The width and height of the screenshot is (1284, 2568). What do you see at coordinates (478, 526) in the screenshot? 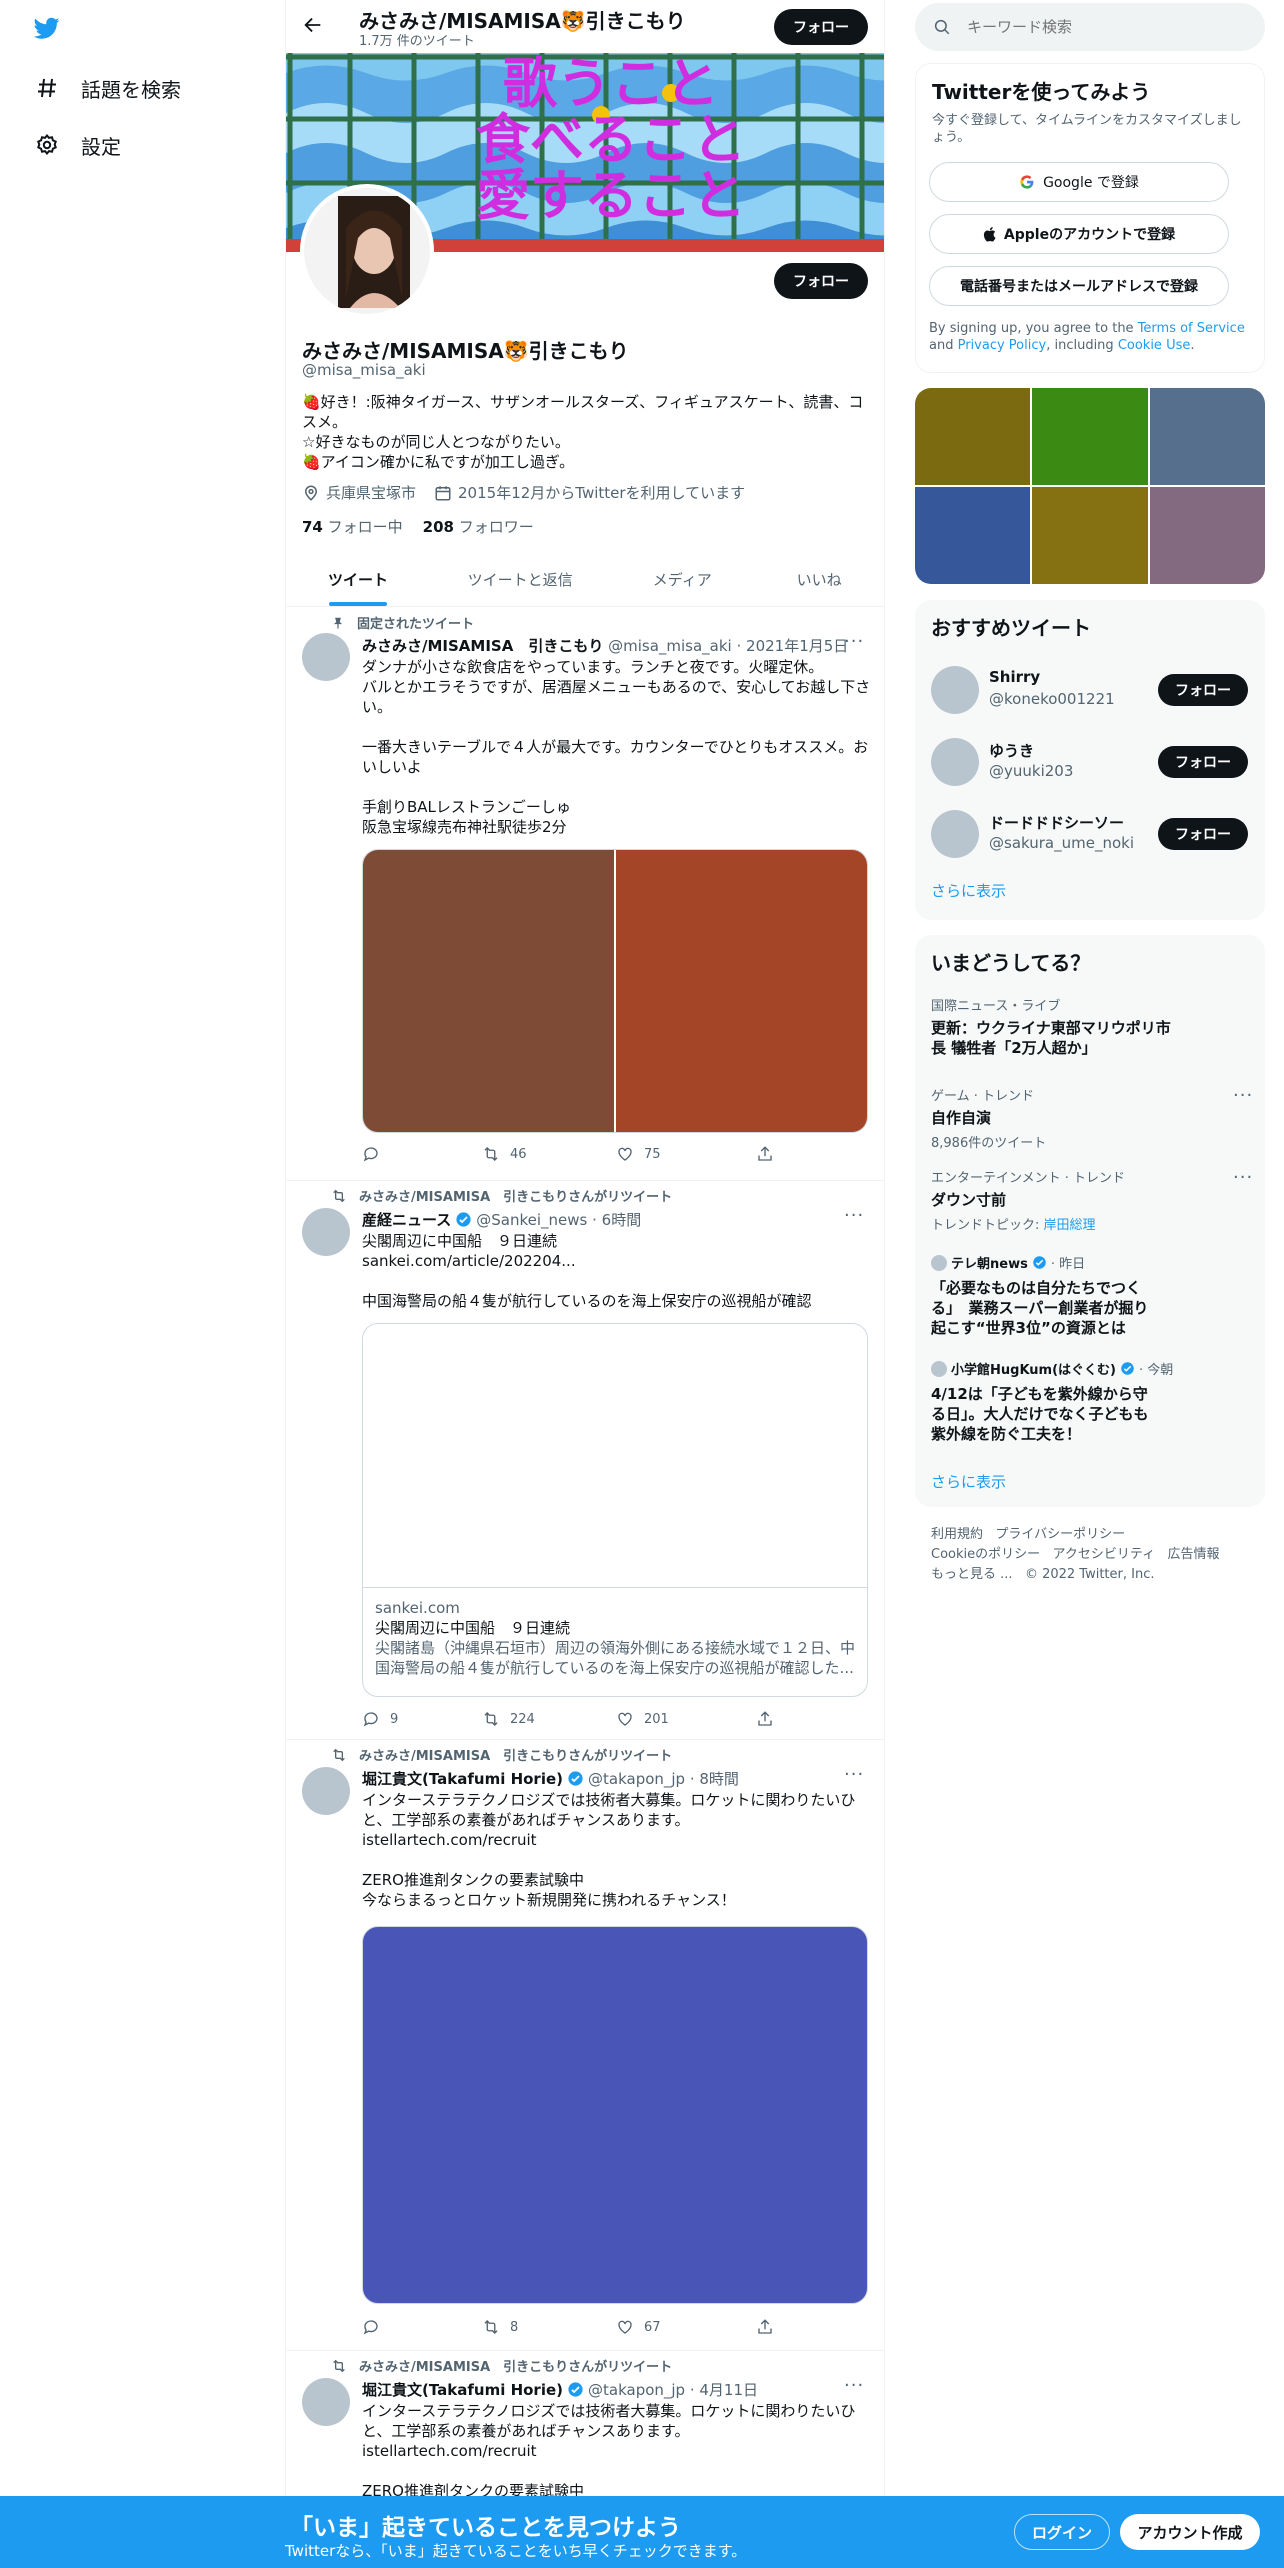
I see `followers-link: 208 フォロワー` at bounding box center [478, 526].